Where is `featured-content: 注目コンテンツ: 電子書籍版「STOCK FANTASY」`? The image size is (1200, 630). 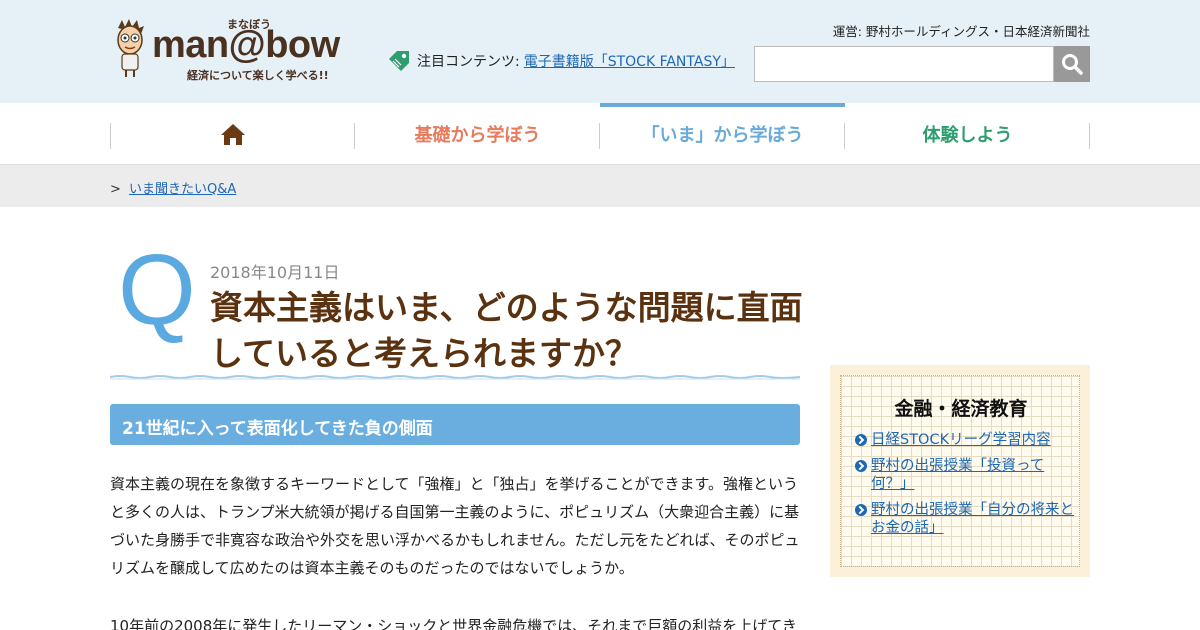
featured-content: 注目コンテンツ: 電子書籍版「STOCK FANTASY」 is located at coordinates (560, 61).